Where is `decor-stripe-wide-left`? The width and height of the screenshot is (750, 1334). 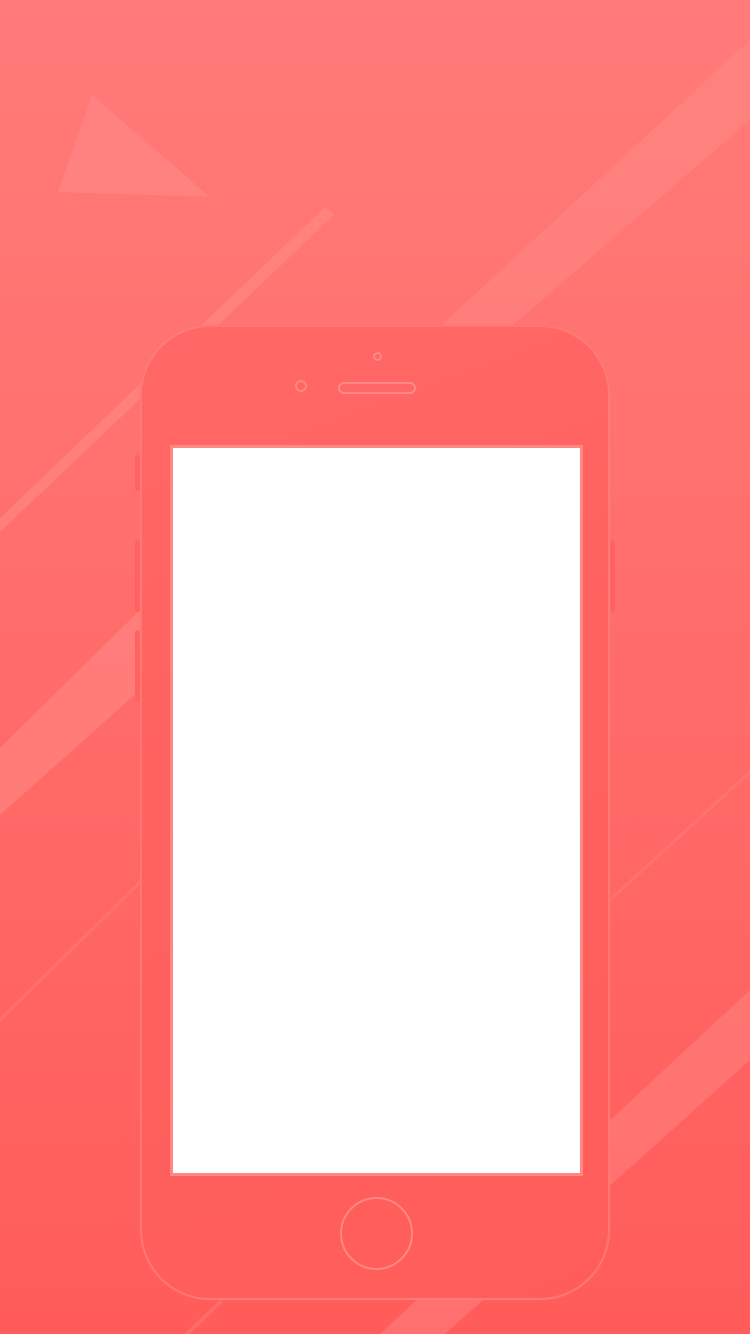
decor-stripe-wide-left is located at coordinates (70, 712).